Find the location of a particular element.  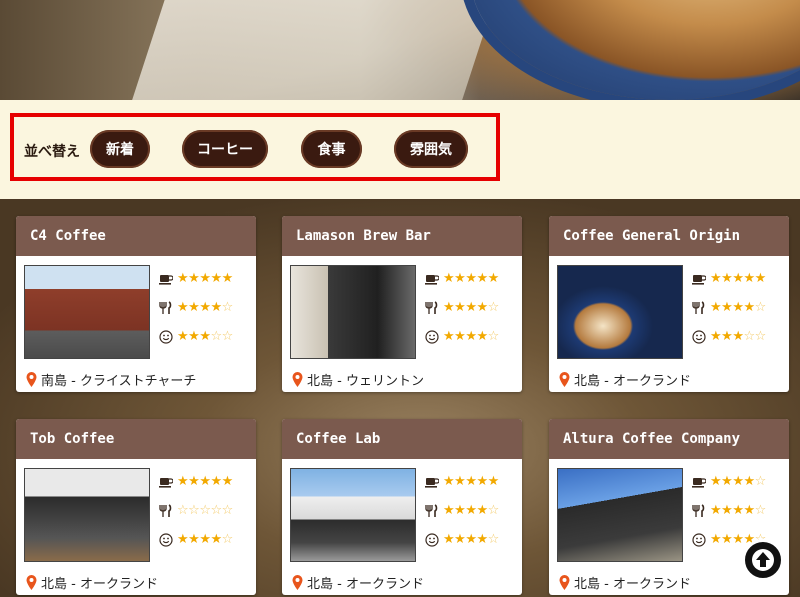

arrow-up-icon is located at coordinates (763, 560).